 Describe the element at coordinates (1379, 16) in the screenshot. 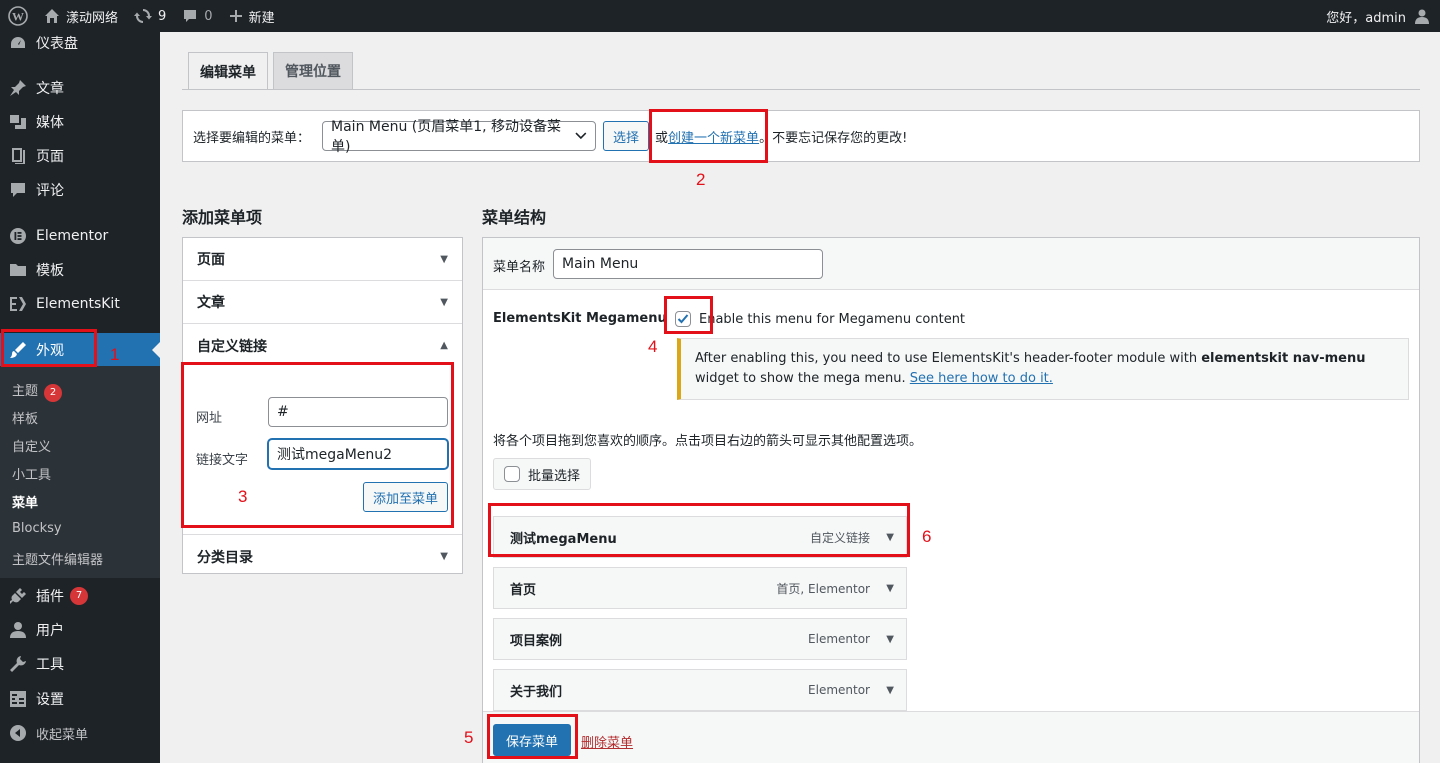

I see `my-account-link: 您好，admin` at that location.